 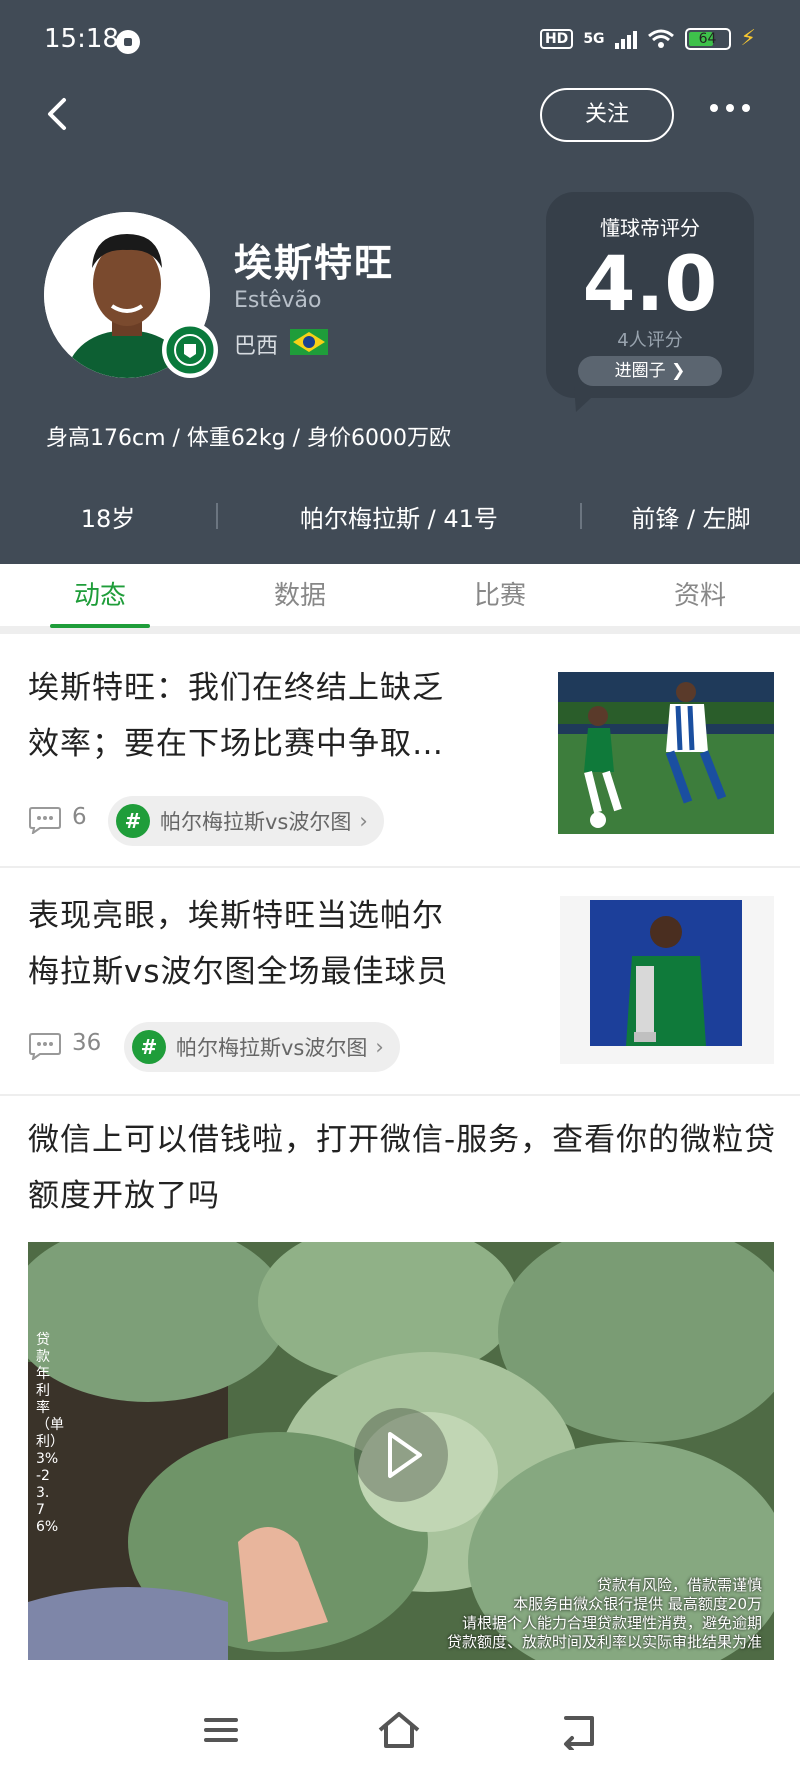 What do you see at coordinates (594, 38) in the screenshot?
I see `network-label: 5G` at bounding box center [594, 38].